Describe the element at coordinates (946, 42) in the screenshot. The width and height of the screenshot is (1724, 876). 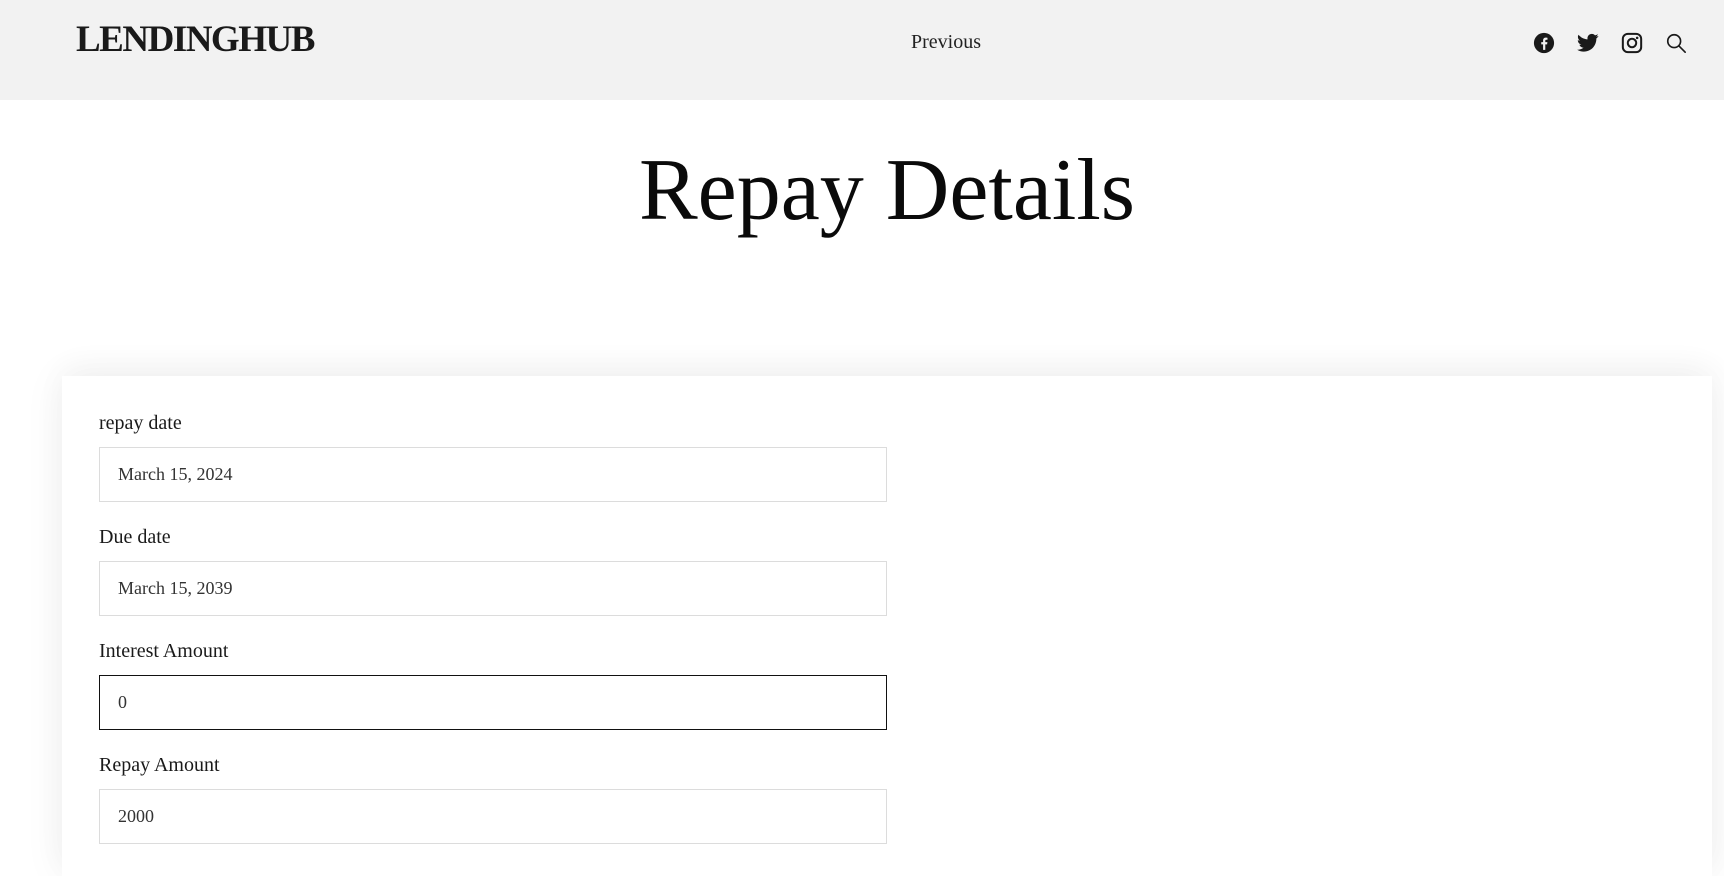
I see `nav-previous-link: Previous` at that location.